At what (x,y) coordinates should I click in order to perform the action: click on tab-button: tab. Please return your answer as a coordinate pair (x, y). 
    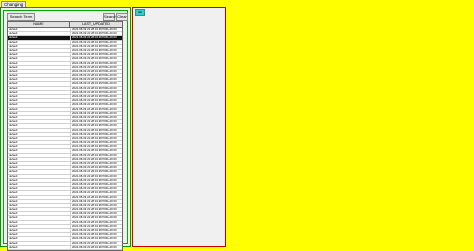
    Looking at the image, I should click on (140, 12).